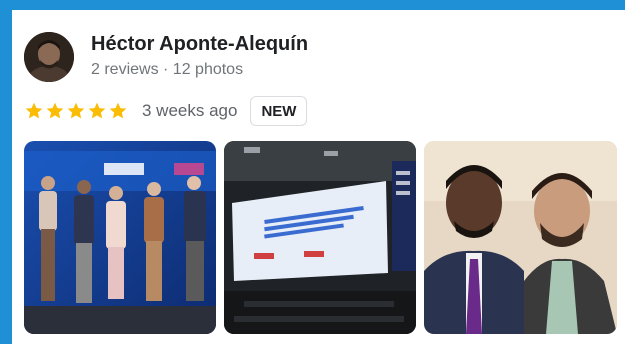 The height and width of the screenshot is (344, 625). I want to click on reviewer-name: Héctor Aponte-Alequín, so click(199, 44).